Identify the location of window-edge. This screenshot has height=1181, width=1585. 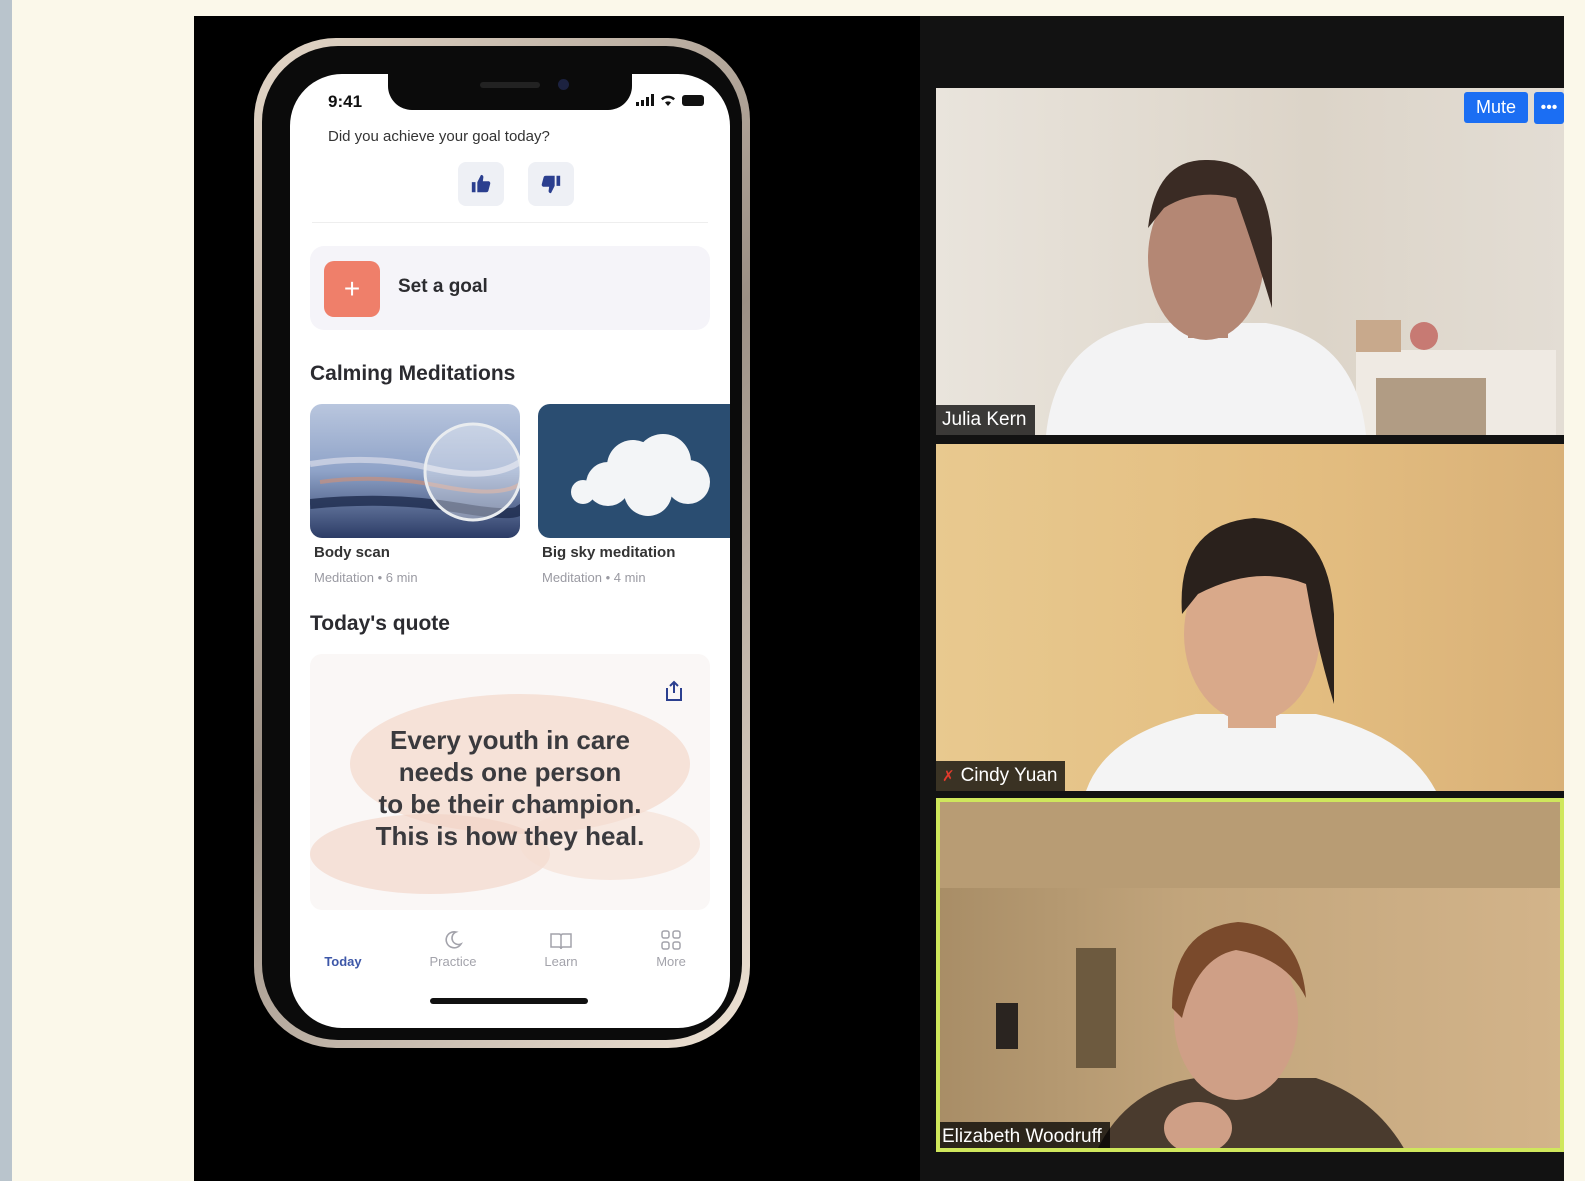
(6, 590).